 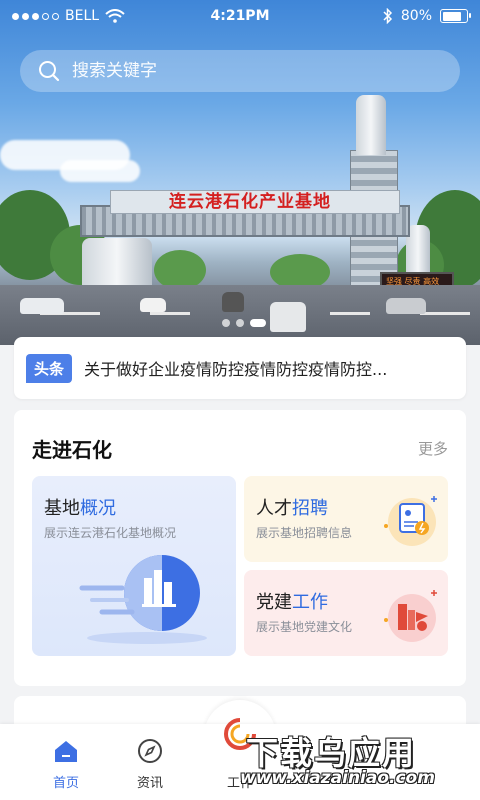 What do you see at coordinates (410, 521) in the screenshot?
I see `resume-icon` at bounding box center [410, 521].